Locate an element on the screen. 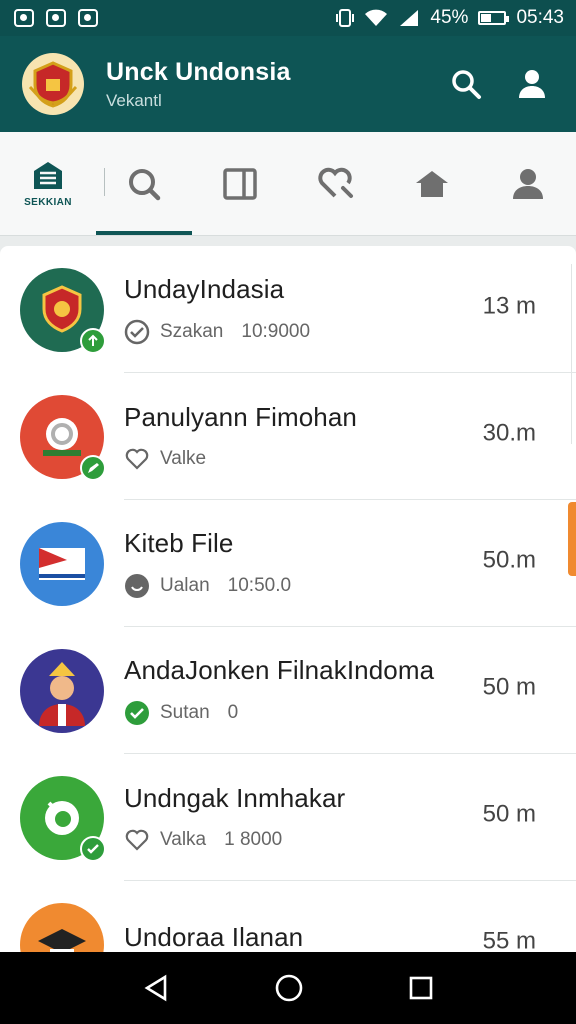 This screenshot has height=1024, width=576. tab-home: SEKKIAN is located at coordinates (48, 183).